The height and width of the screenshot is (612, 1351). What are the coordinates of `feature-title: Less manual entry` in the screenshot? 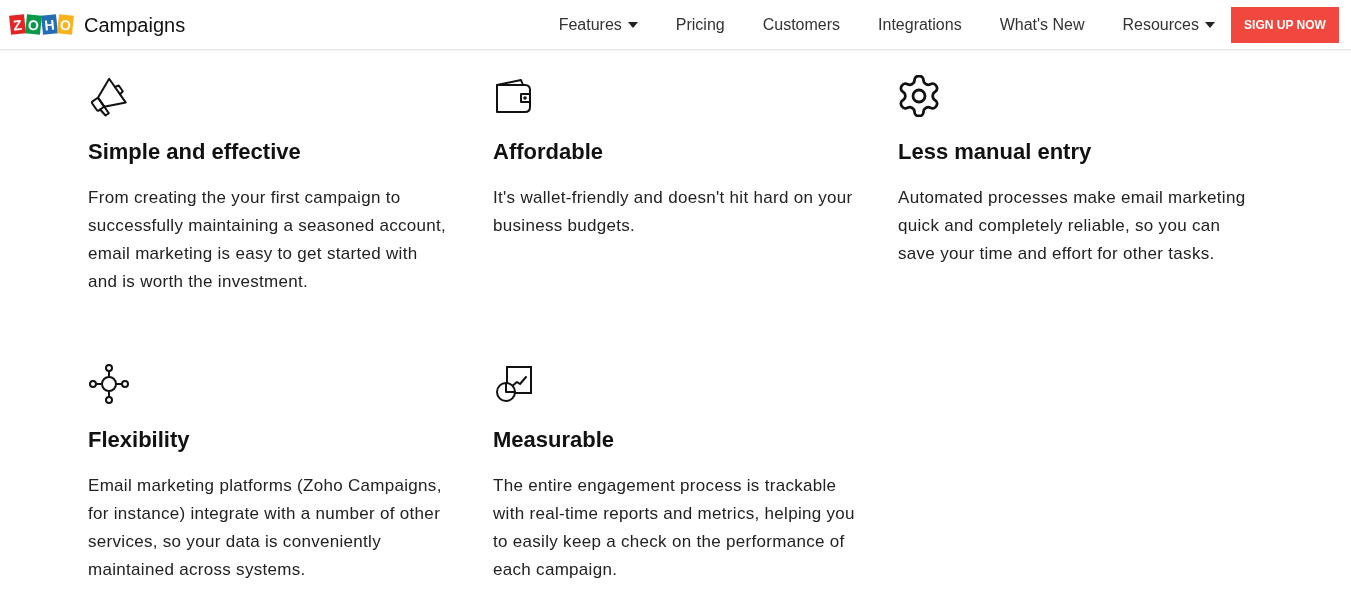 It's located at (995, 152).